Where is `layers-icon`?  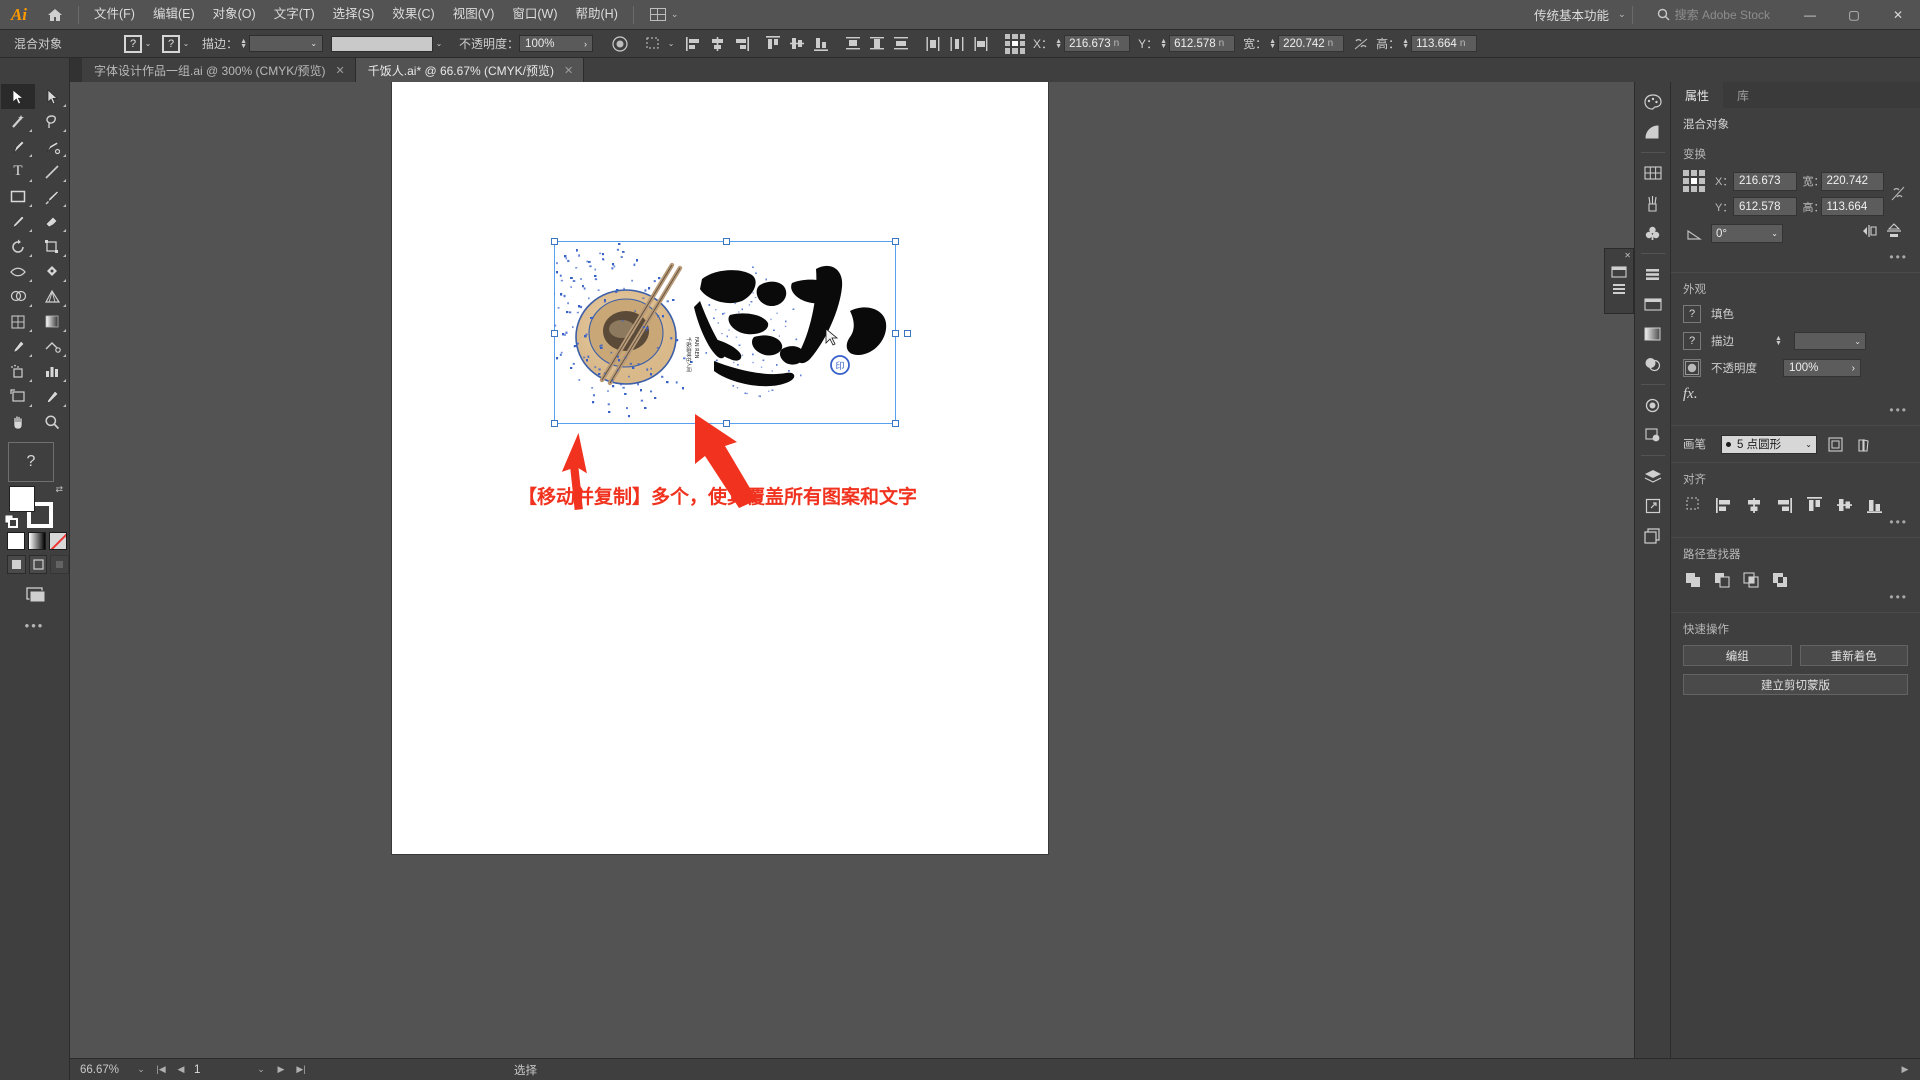
layers-icon is located at coordinates (1653, 476).